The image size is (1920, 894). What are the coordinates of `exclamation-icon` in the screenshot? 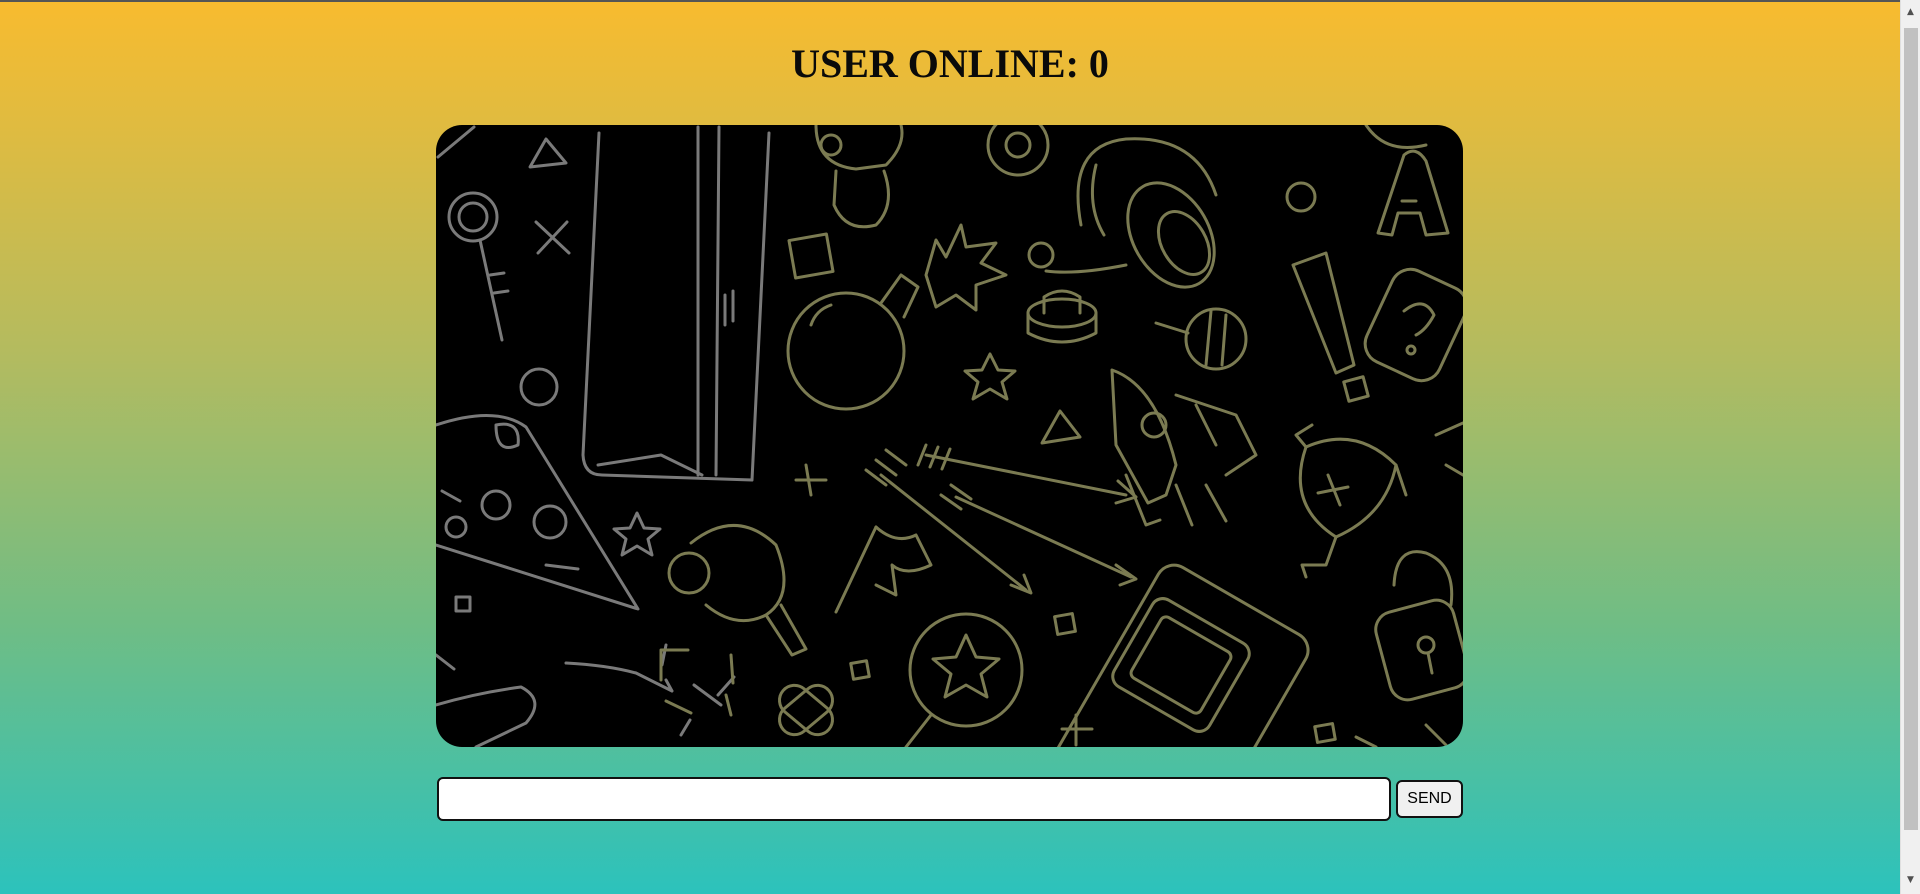 It's located at (1330, 327).